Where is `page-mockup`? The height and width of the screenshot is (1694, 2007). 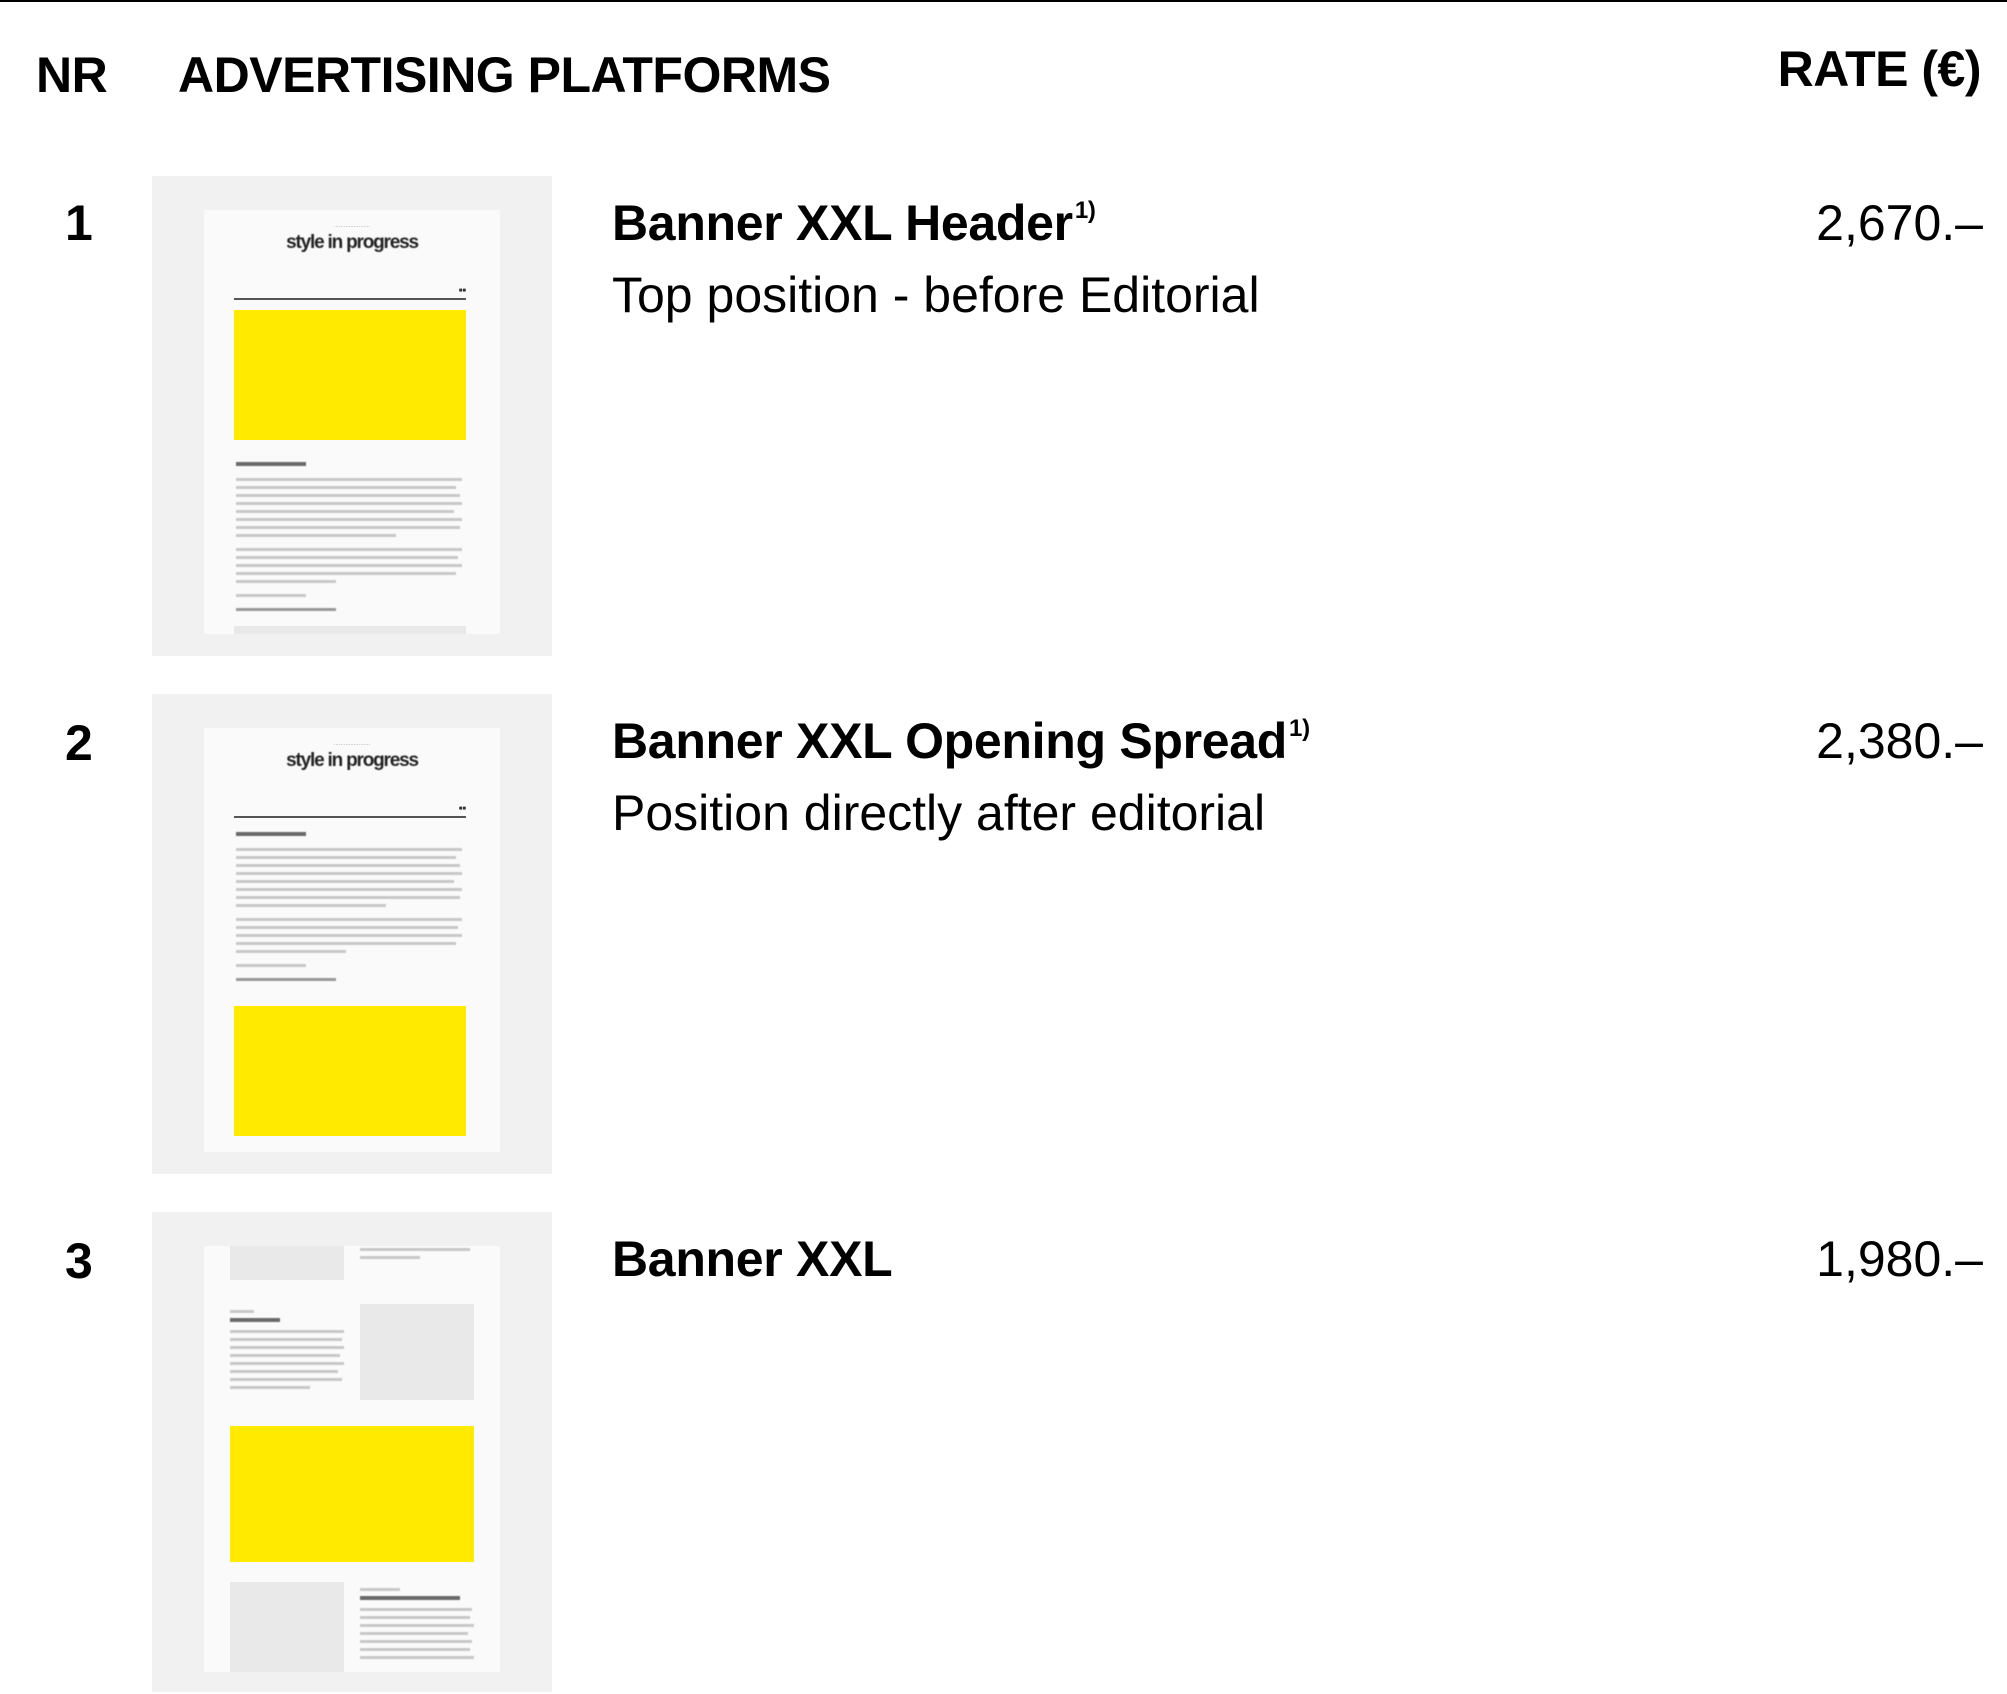 page-mockup is located at coordinates (352, 1459).